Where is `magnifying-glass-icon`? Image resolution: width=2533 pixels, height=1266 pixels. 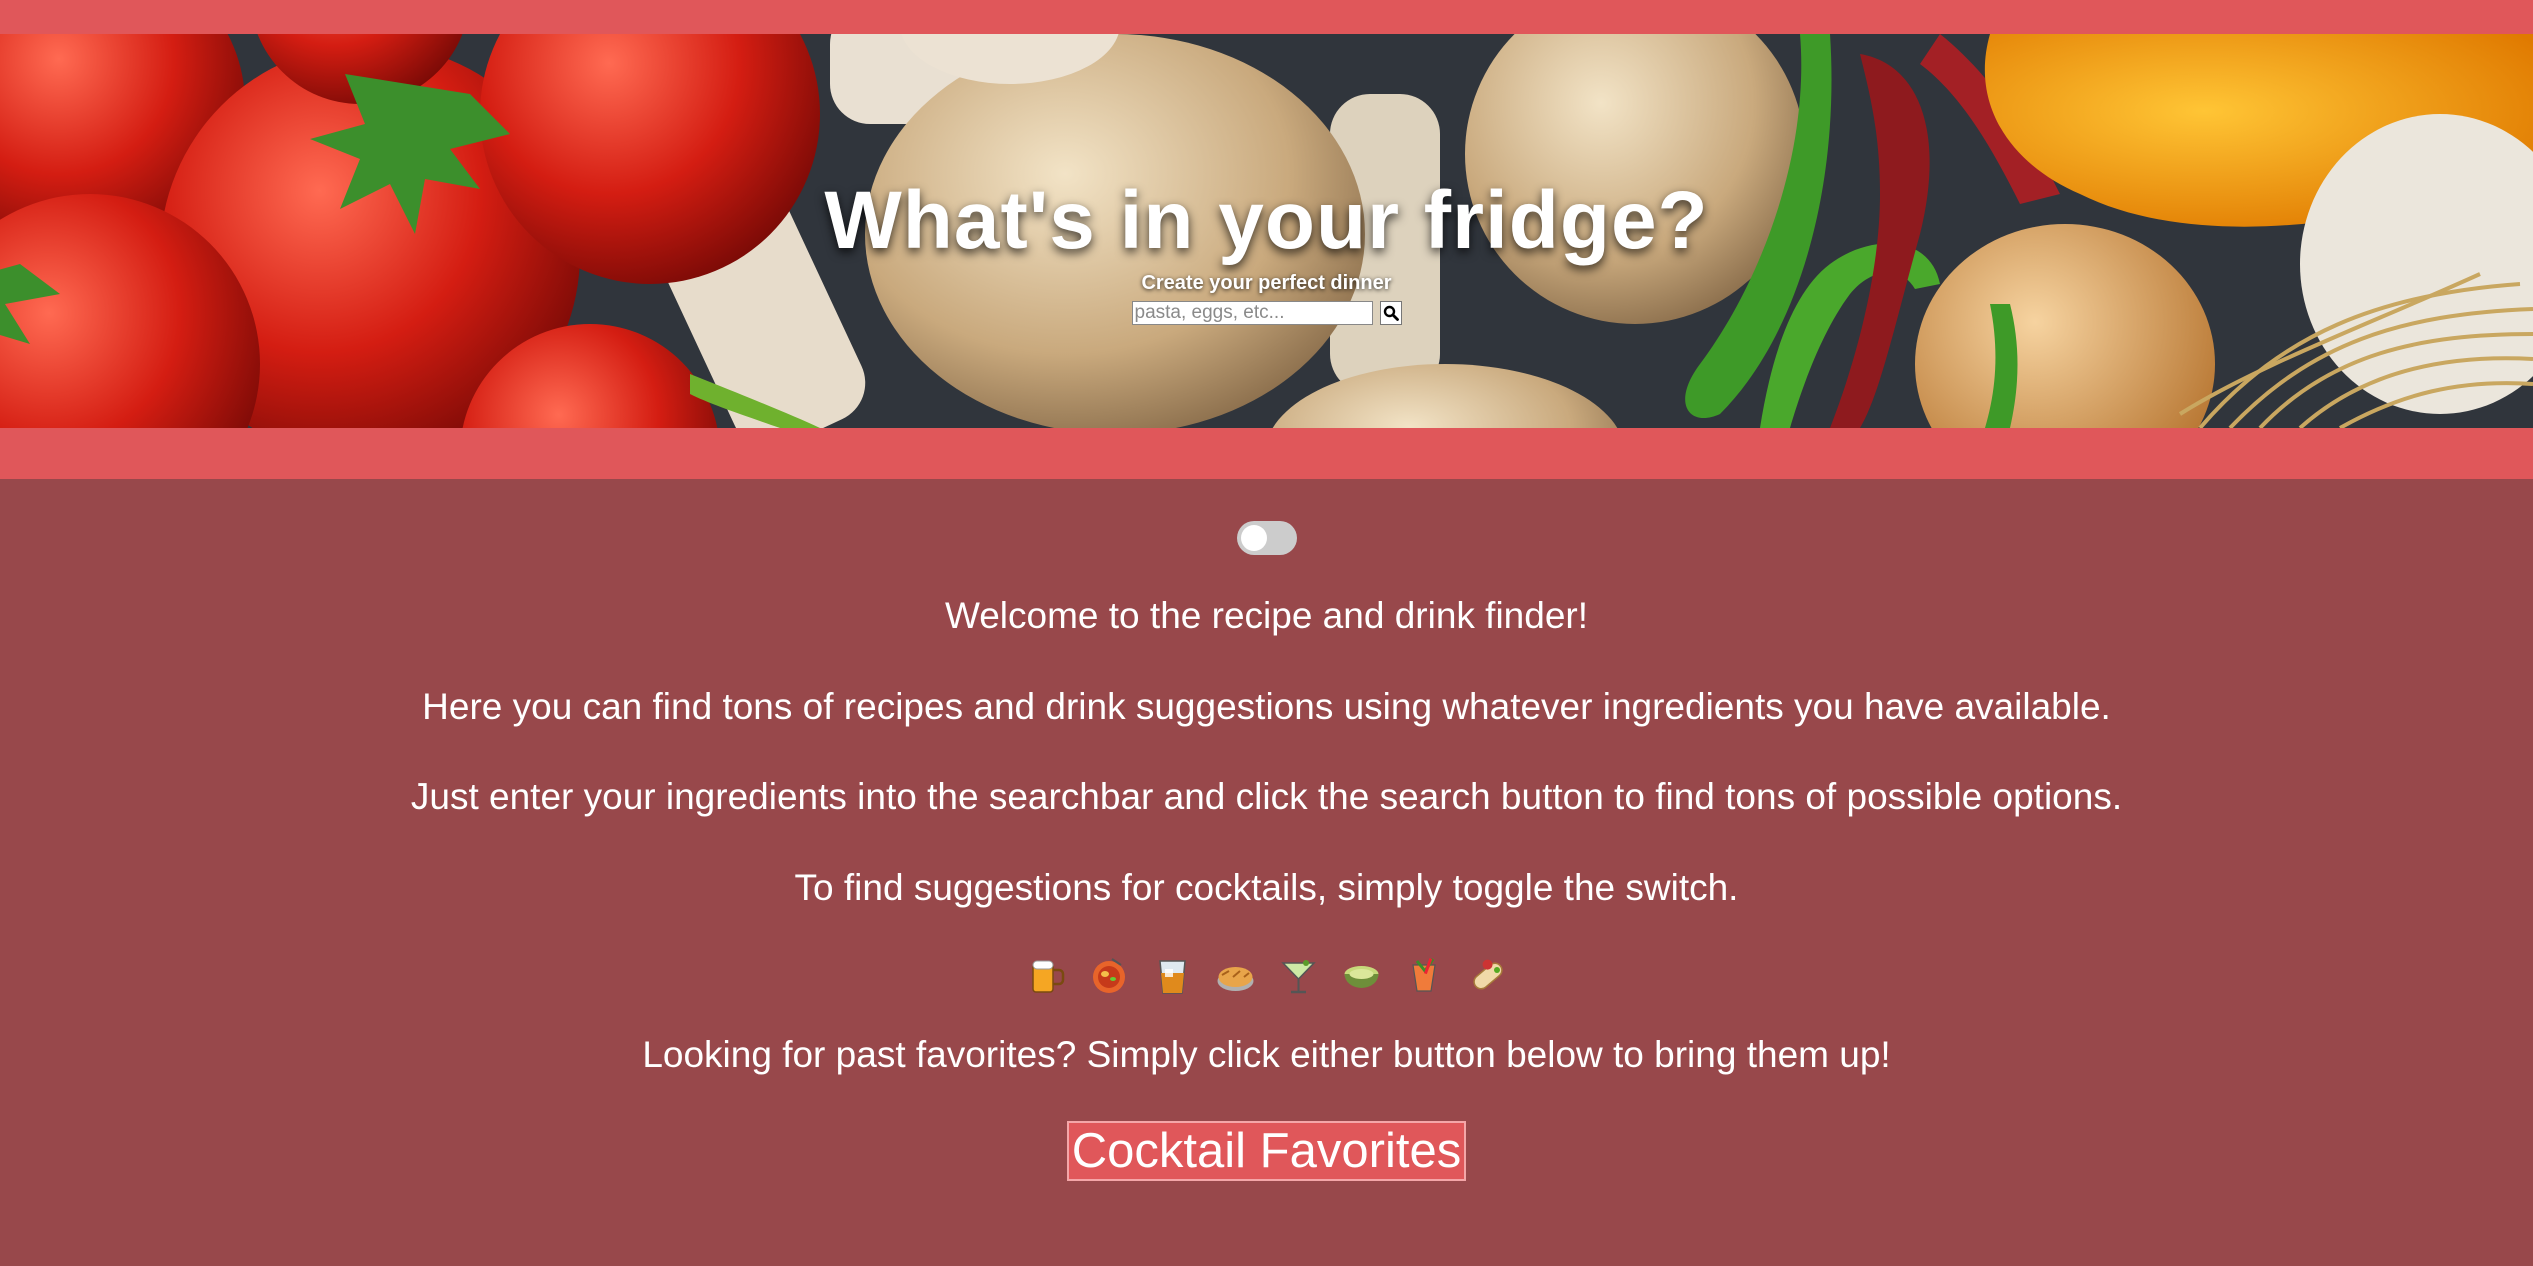
magnifying-glass-icon is located at coordinates (1391, 313).